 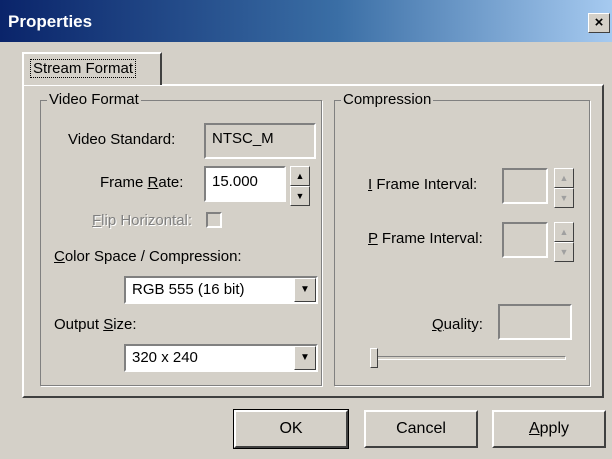 What do you see at coordinates (535, 322) in the screenshot?
I see `quality-value-field` at bounding box center [535, 322].